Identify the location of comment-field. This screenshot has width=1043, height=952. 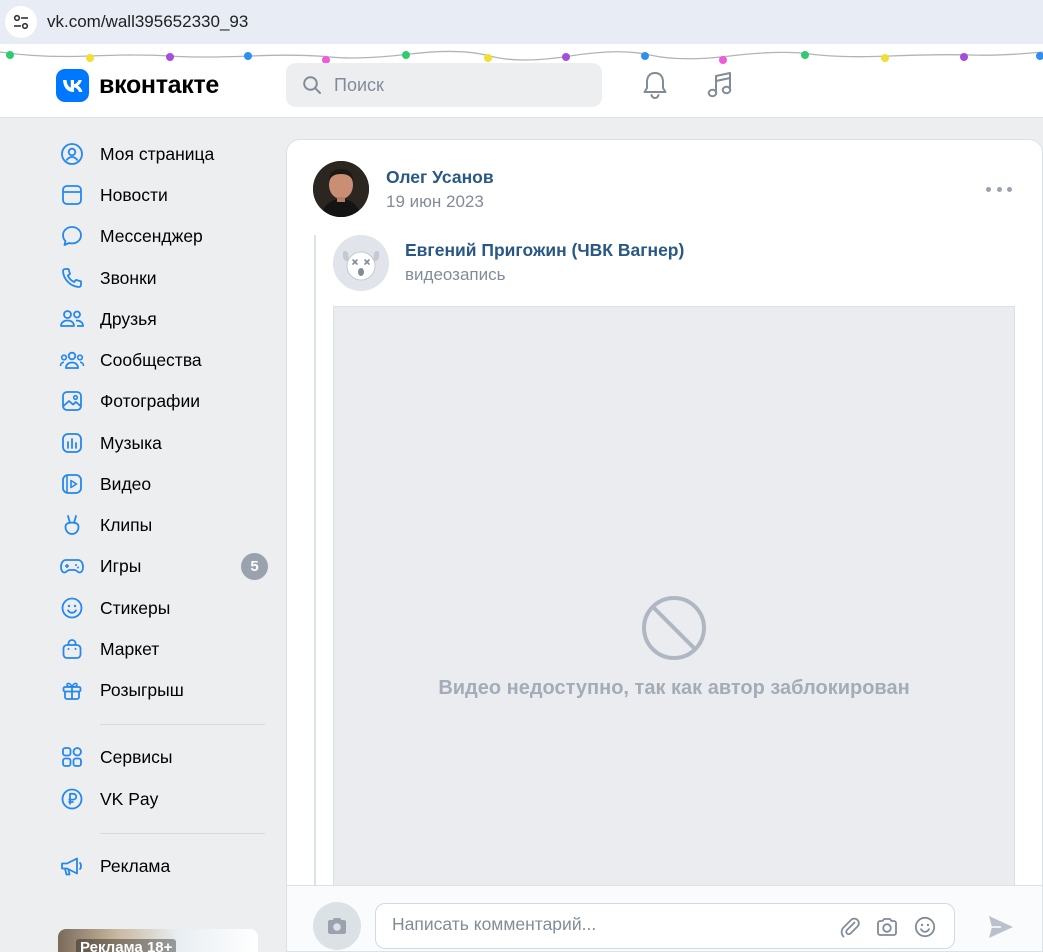
(665, 926).